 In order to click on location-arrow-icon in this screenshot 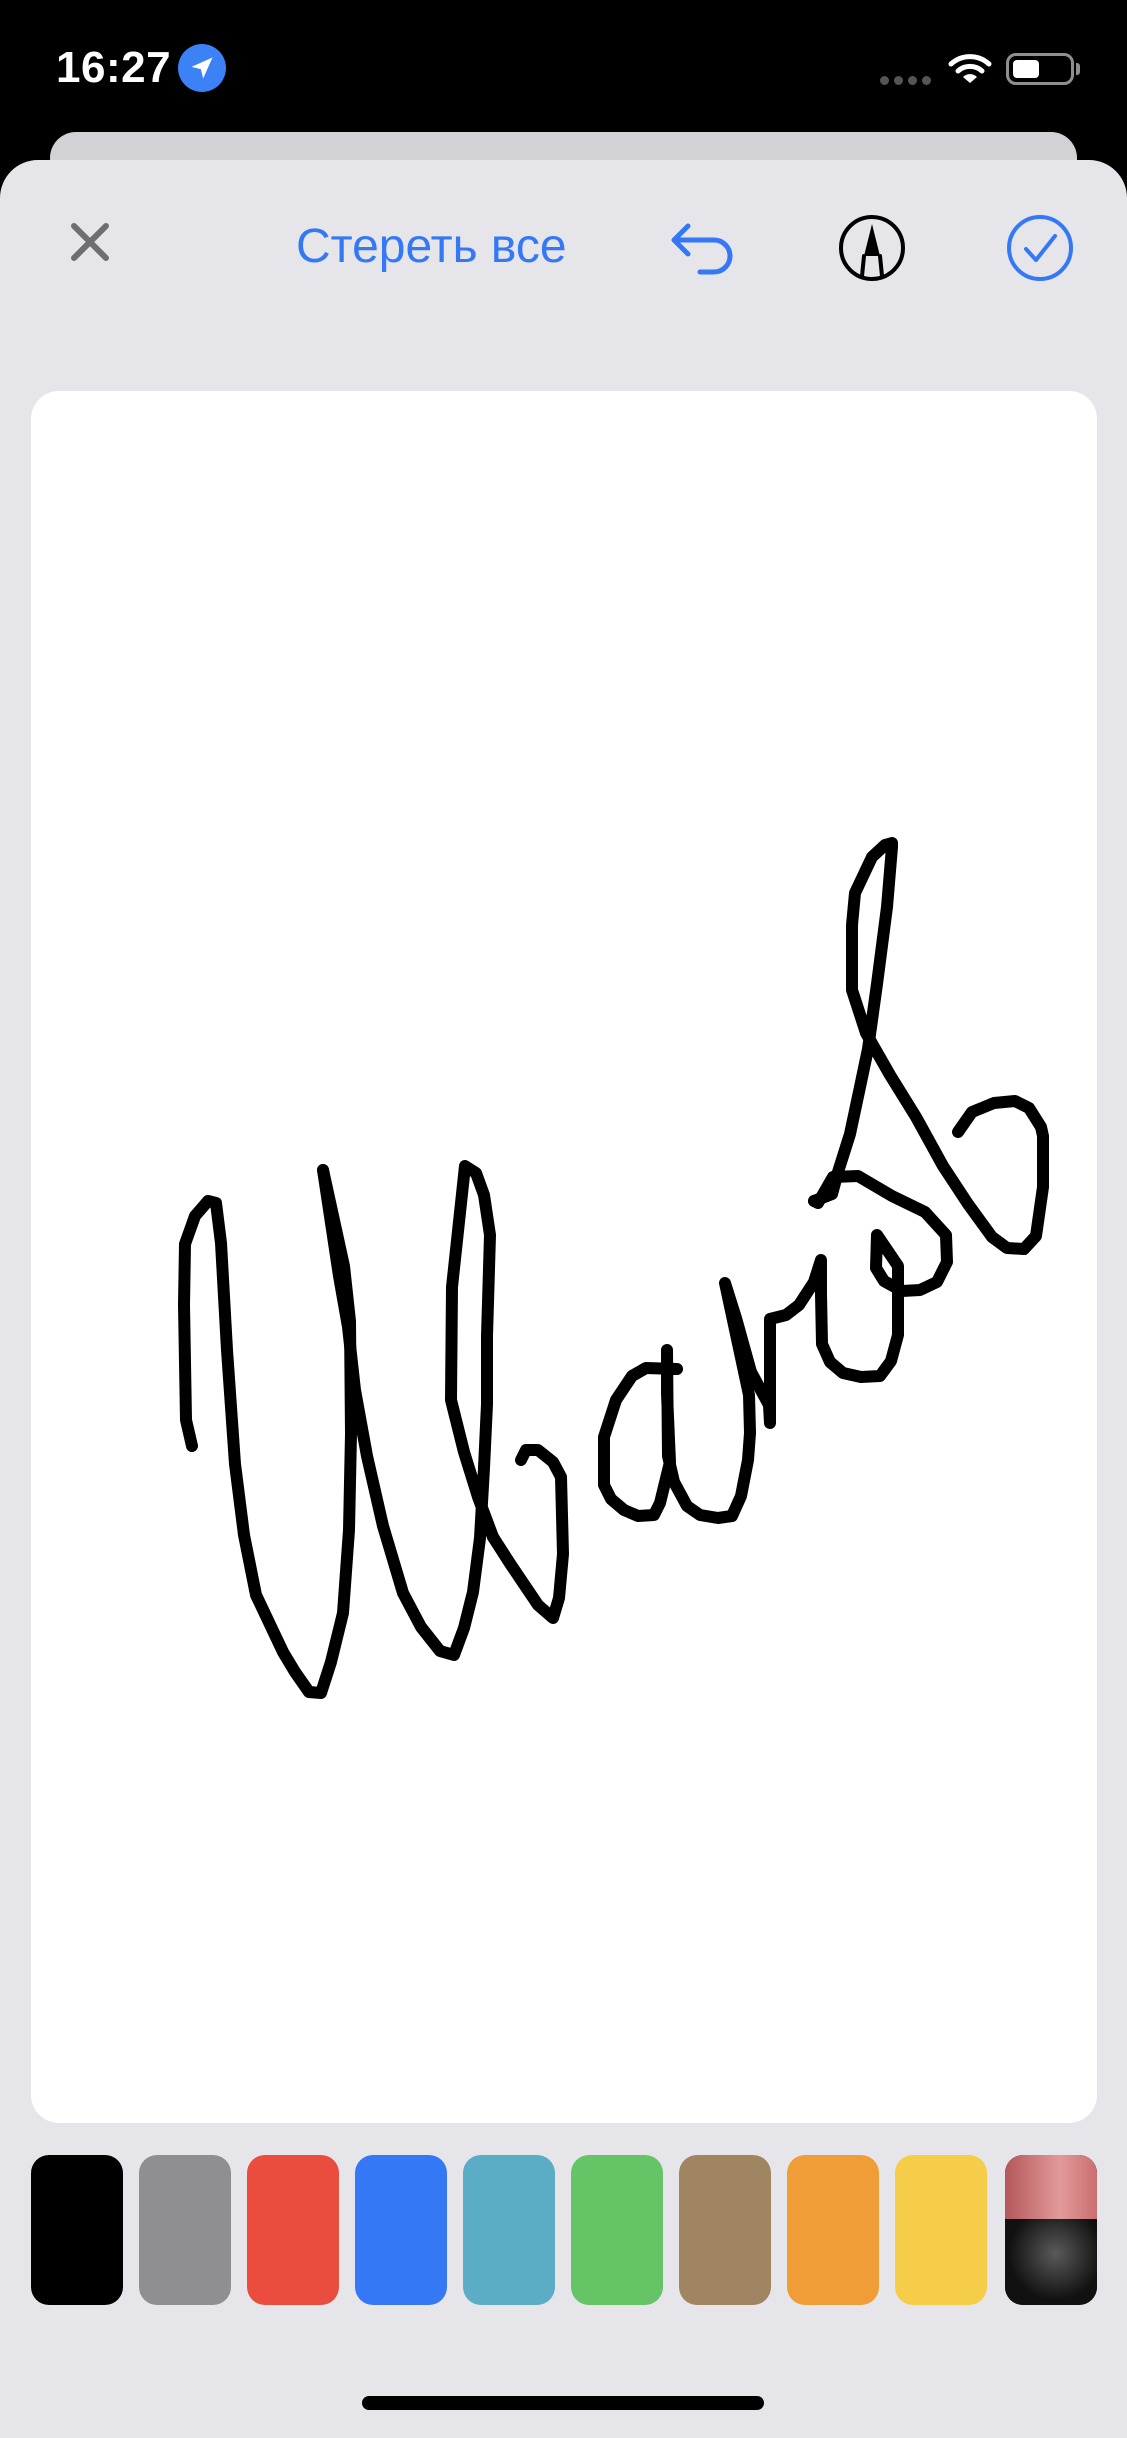, I will do `click(202, 68)`.